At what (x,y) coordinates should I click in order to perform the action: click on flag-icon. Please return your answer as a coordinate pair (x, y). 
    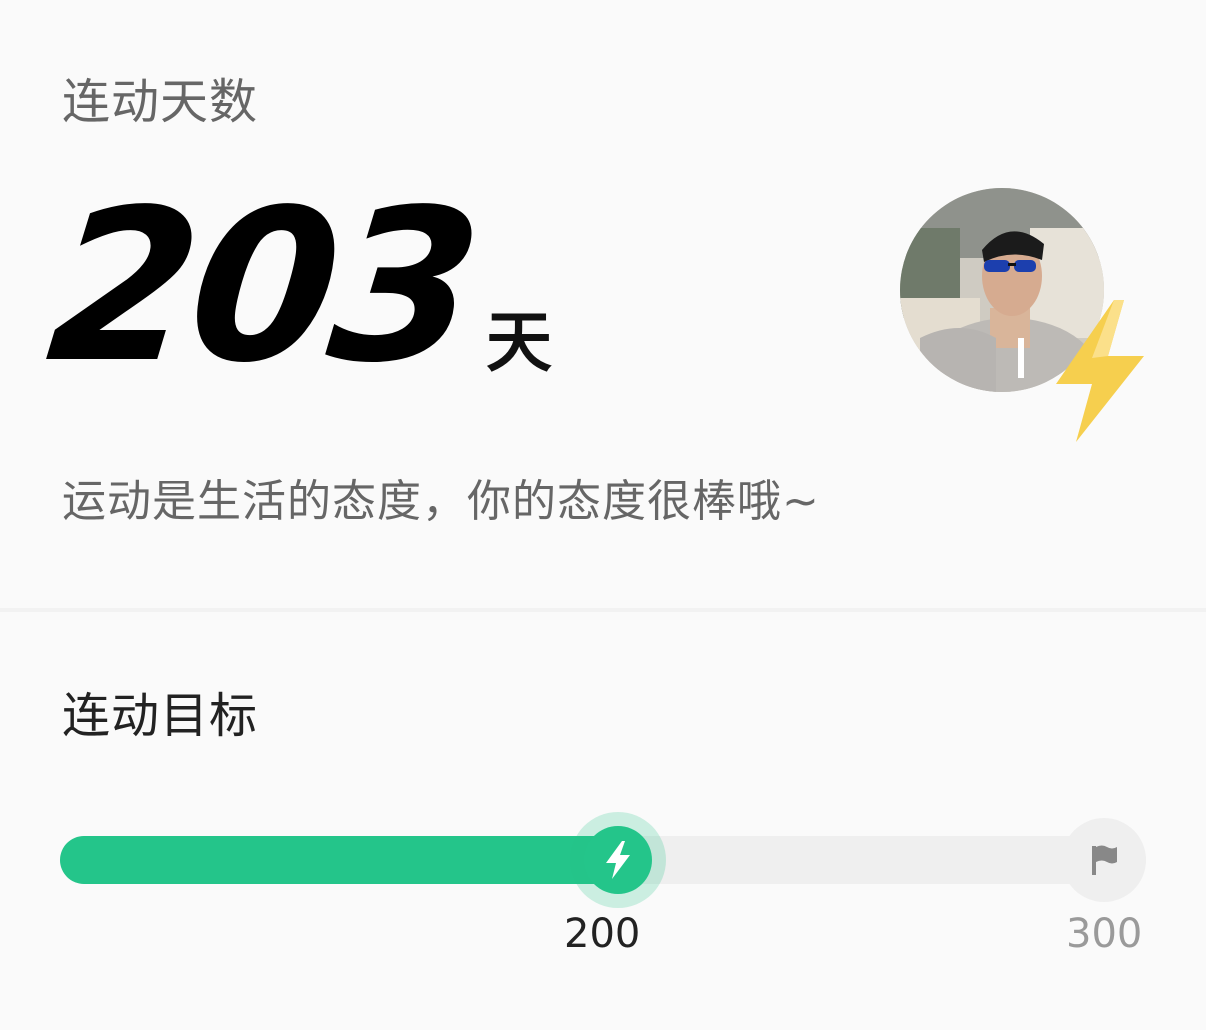
    Looking at the image, I should click on (1104, 860).